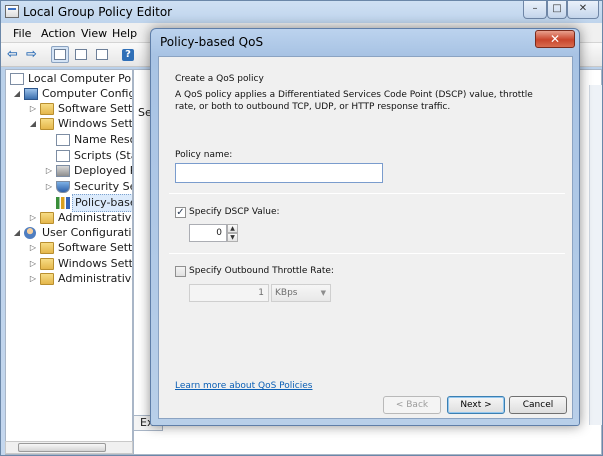 This screenshot has height=456, width=603. What do you see at coordinates (555, 39) in the screenshot?
I see `dialog-close-button: ✕` at bounding box center [555, 39].